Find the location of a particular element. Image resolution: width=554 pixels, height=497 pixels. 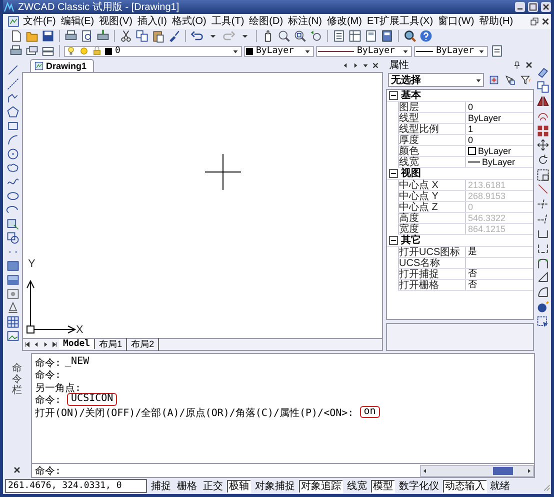

menu-item: 窗口(W) is located at coordinates (455, 21).